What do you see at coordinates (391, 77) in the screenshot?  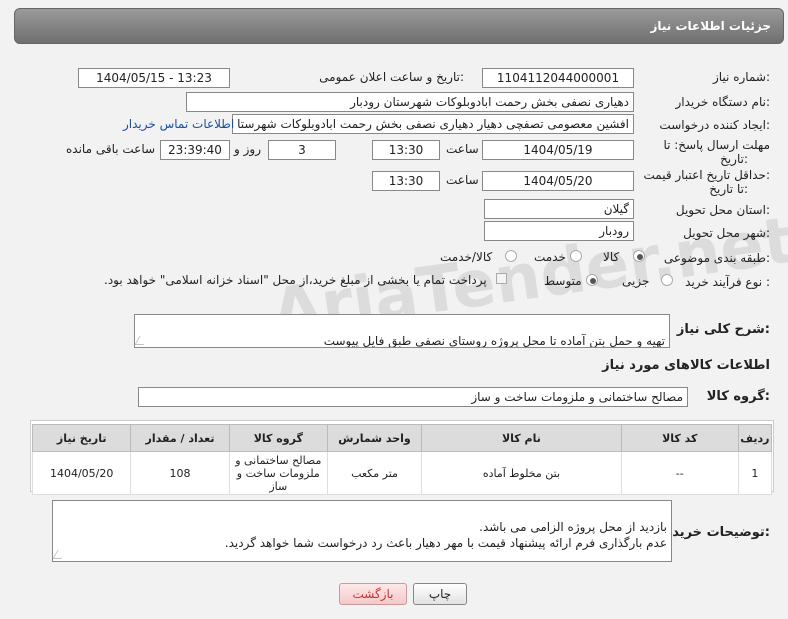 I see `announce-date-label: تاریخ و ساعت اعلان عمومی:` at bounding box center [391, 77].